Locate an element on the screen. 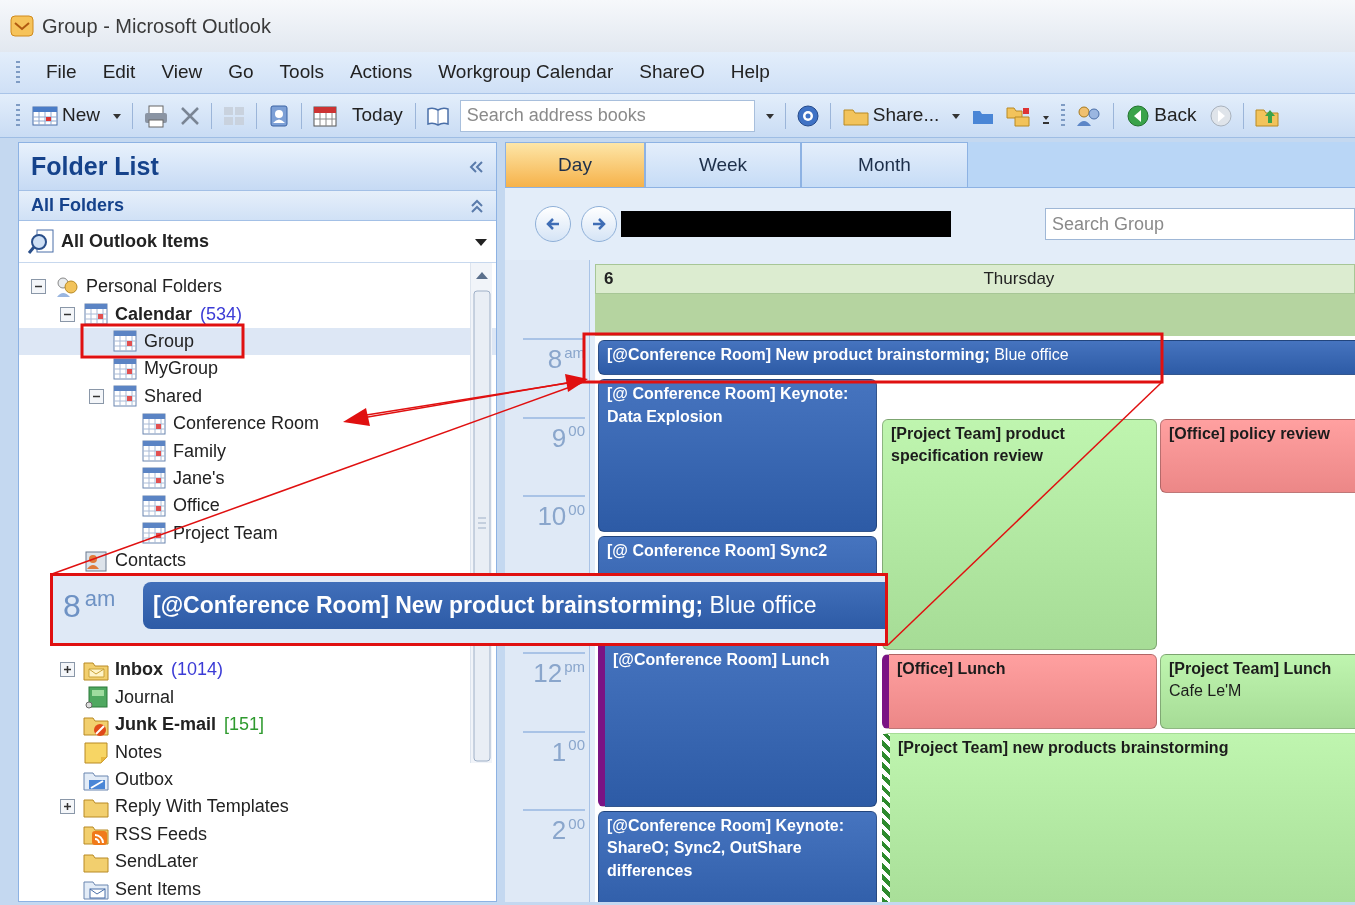 The image size is (1355, 905). calendar-search-field: Search Group is located at coordinates (1200, 224).